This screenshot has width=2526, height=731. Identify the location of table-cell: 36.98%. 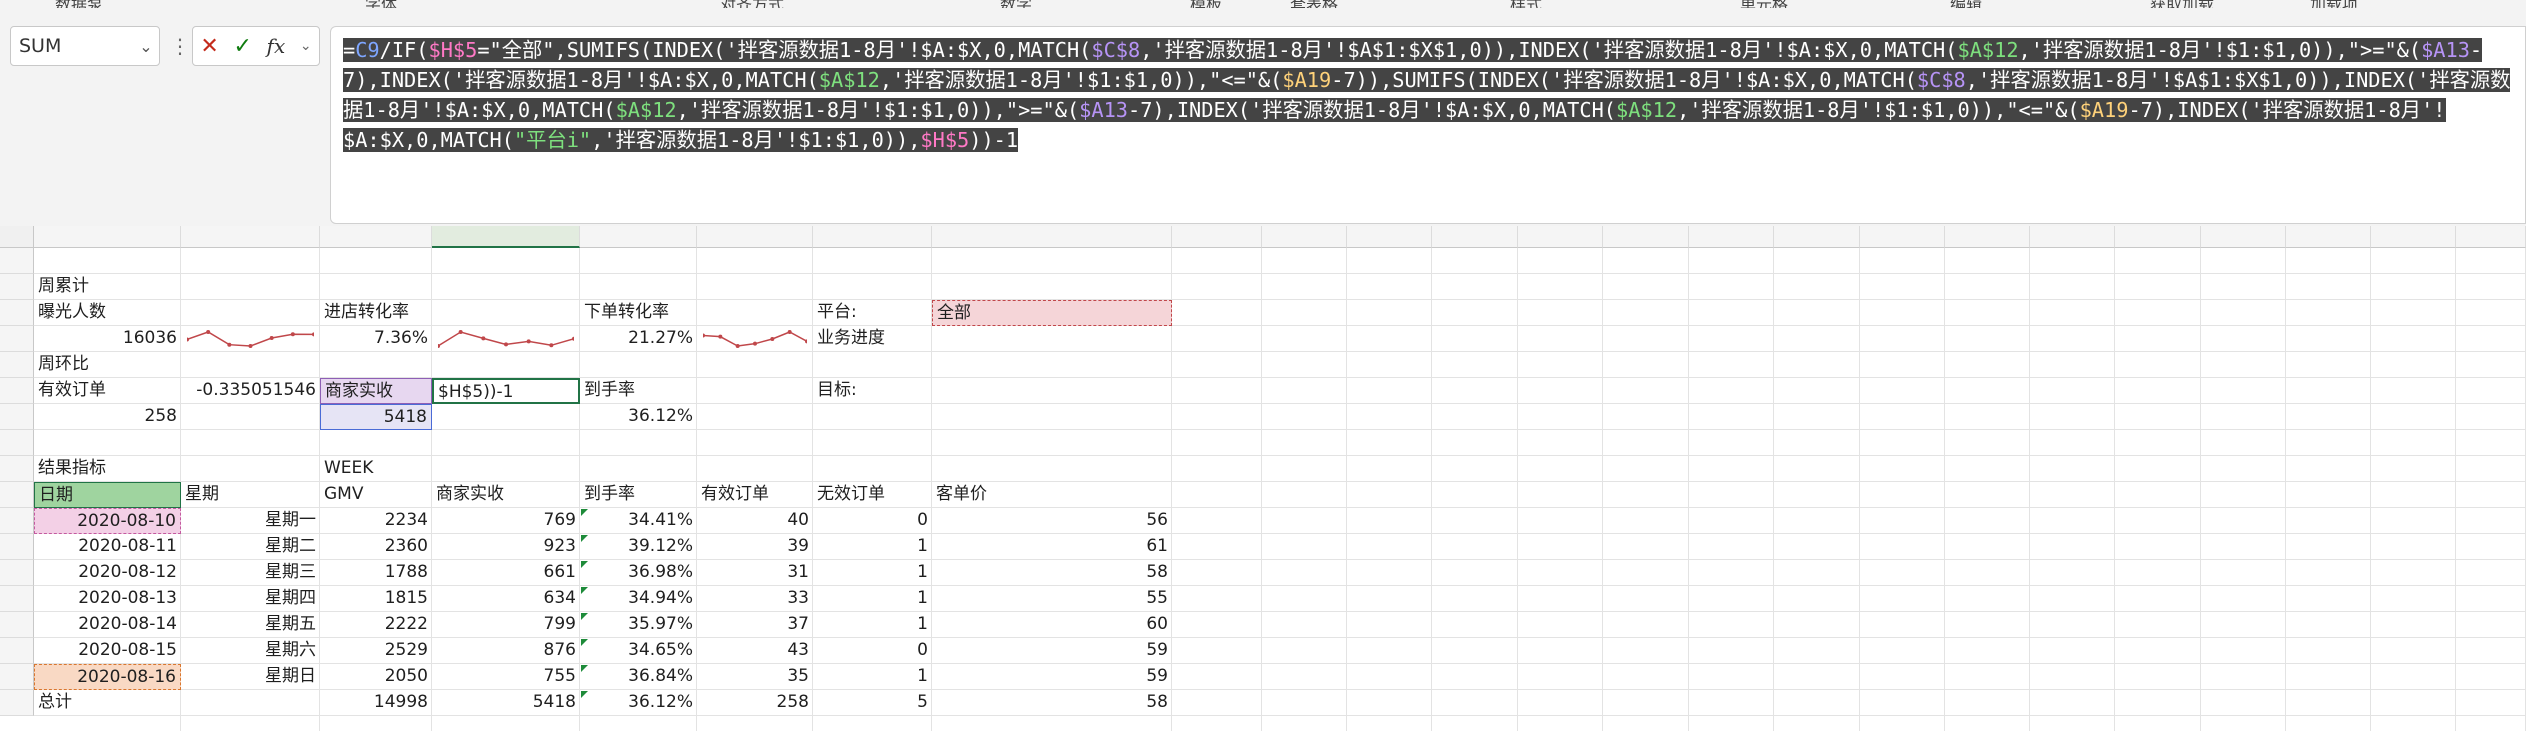
(638, 573).